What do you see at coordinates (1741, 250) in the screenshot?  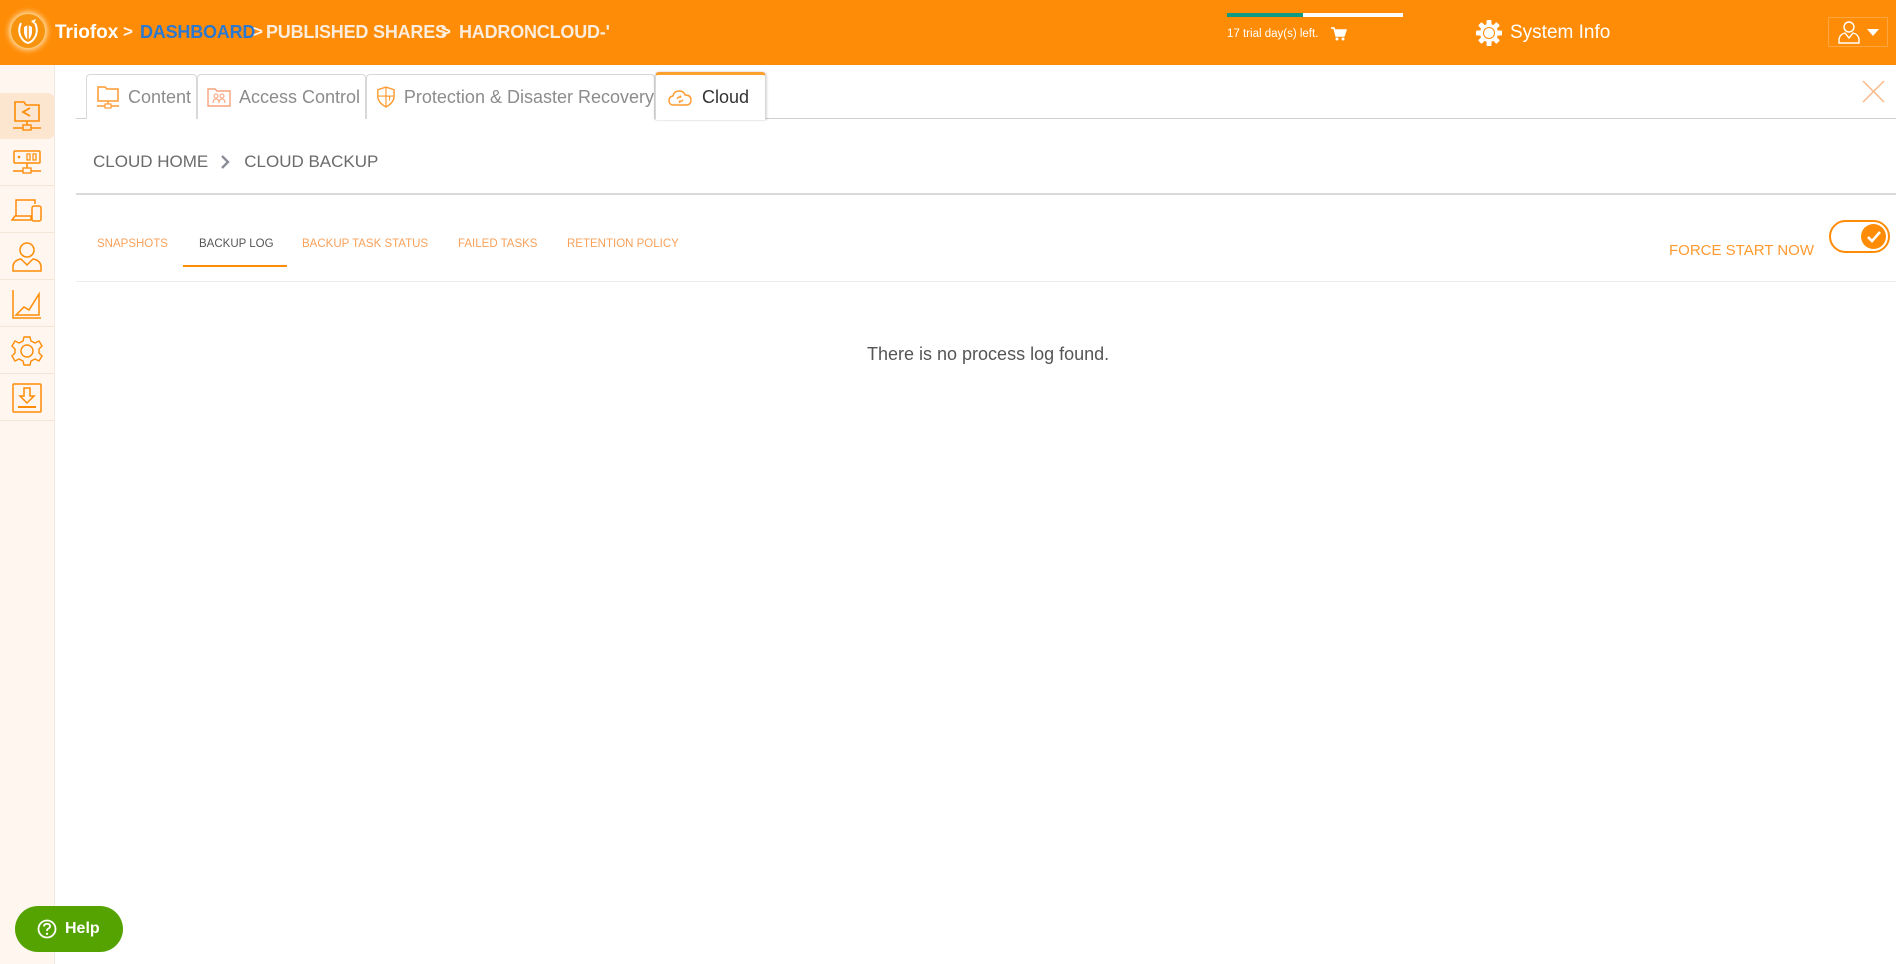 I see `force-start-now-label: FORCE START NOW` at bounding box center [1741, 250].